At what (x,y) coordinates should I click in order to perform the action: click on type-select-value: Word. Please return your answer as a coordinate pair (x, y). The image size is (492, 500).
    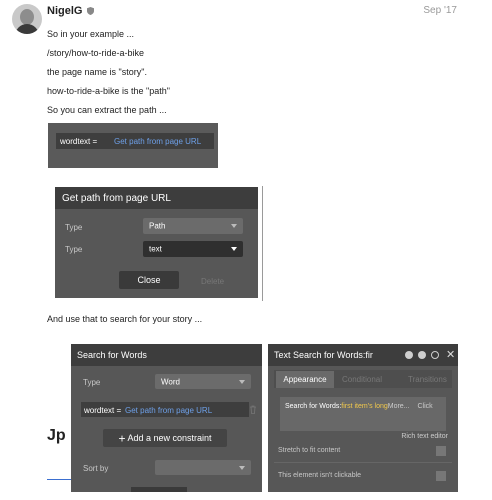
    Looking at the image, I should click on (170, 381).